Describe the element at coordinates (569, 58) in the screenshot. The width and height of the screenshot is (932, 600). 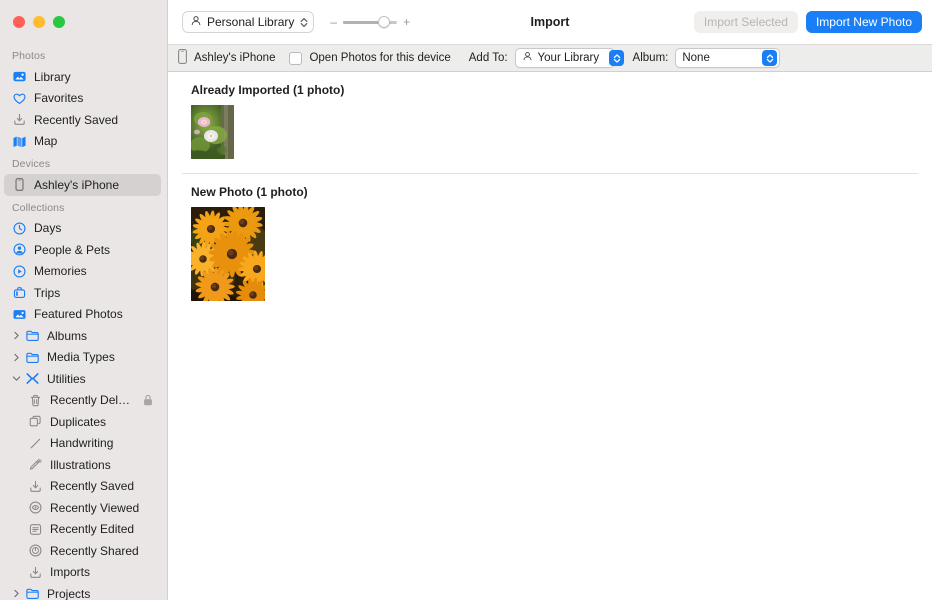
I see `add-to-popup-button: Your Library` at that location.